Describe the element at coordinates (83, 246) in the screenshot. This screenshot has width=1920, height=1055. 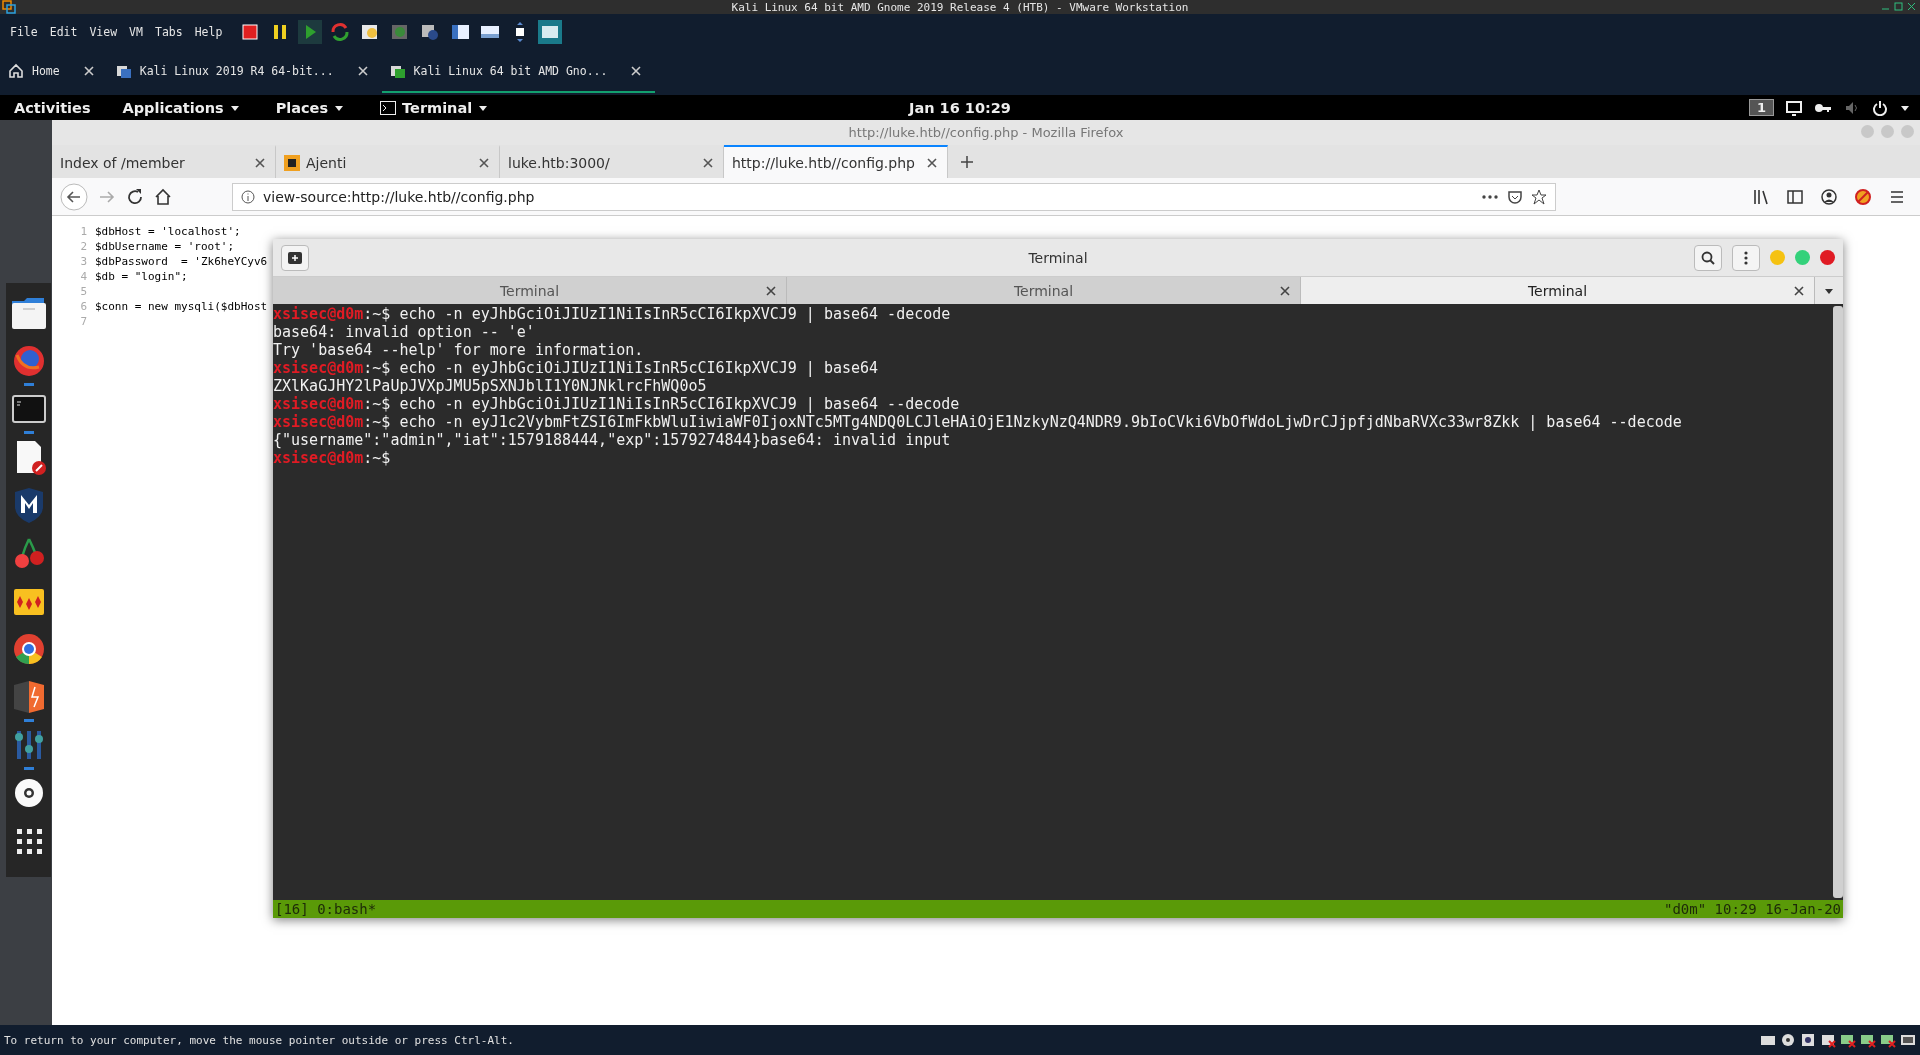
I see `line-number: 2` at that location.